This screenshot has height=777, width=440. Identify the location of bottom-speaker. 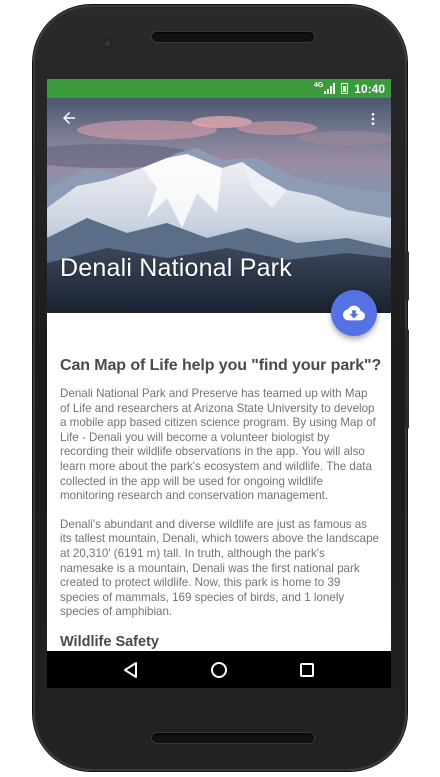
(233, 738).